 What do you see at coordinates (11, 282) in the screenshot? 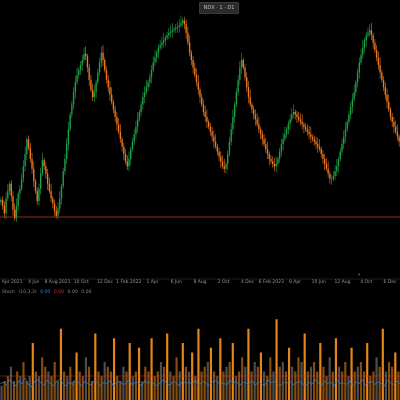
I see `time-axis-label: 2 Apr 2021` at bounding box center [11, 282].